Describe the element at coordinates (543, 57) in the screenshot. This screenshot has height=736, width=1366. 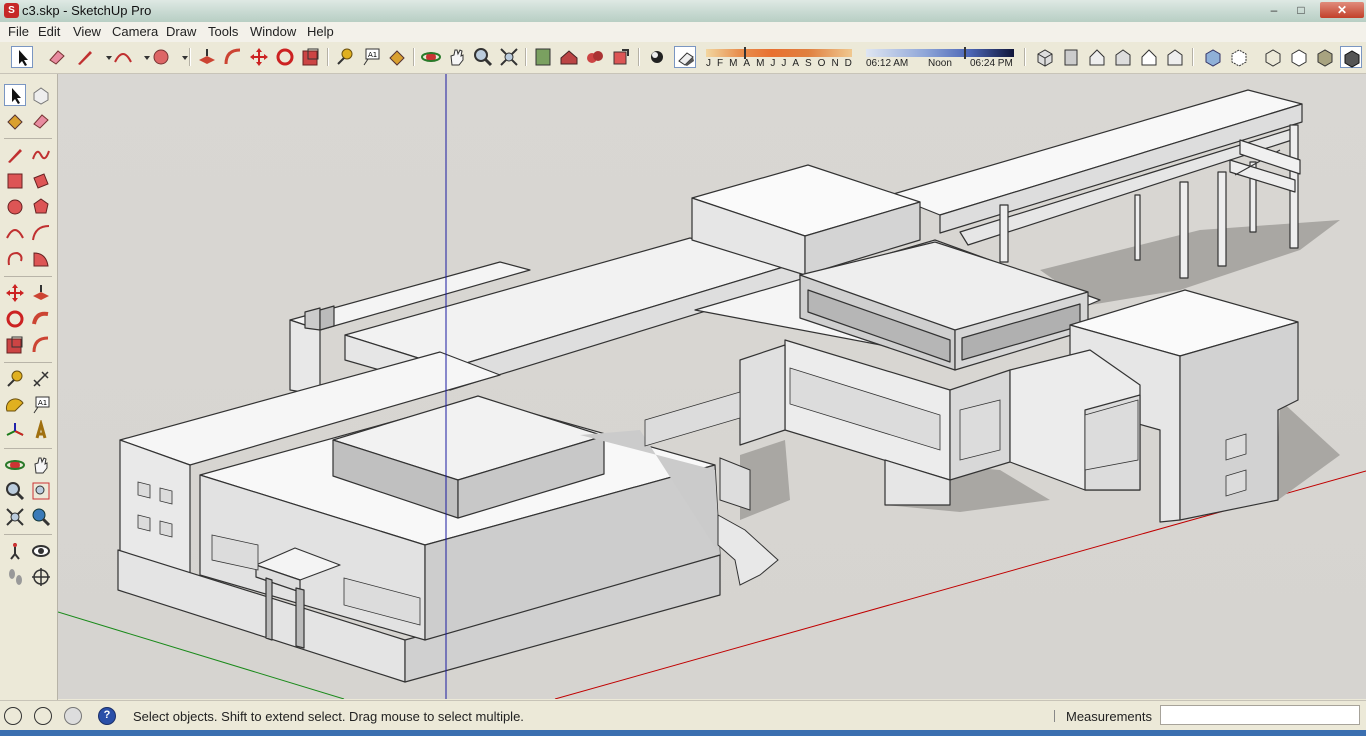
I see `map-icon` at that location.